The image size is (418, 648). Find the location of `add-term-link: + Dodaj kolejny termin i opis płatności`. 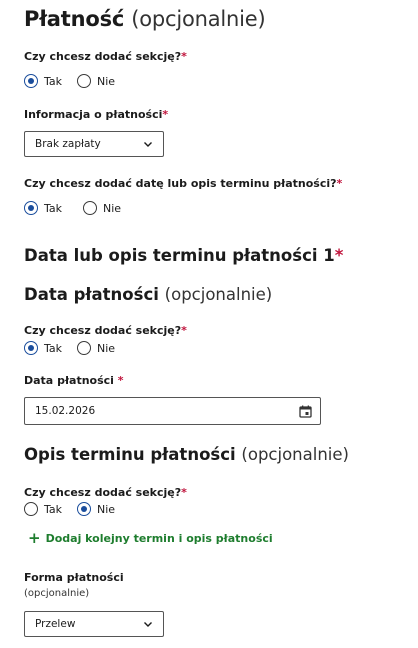

add-term-link: + Dodaj kolejny termin i opis płatności is located at coordinates (150, 538).